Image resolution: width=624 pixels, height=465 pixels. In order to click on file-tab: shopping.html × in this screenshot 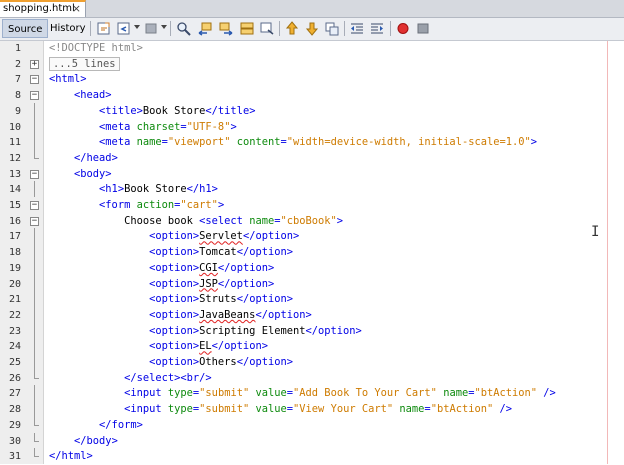, I will do `click(43, 8)`.